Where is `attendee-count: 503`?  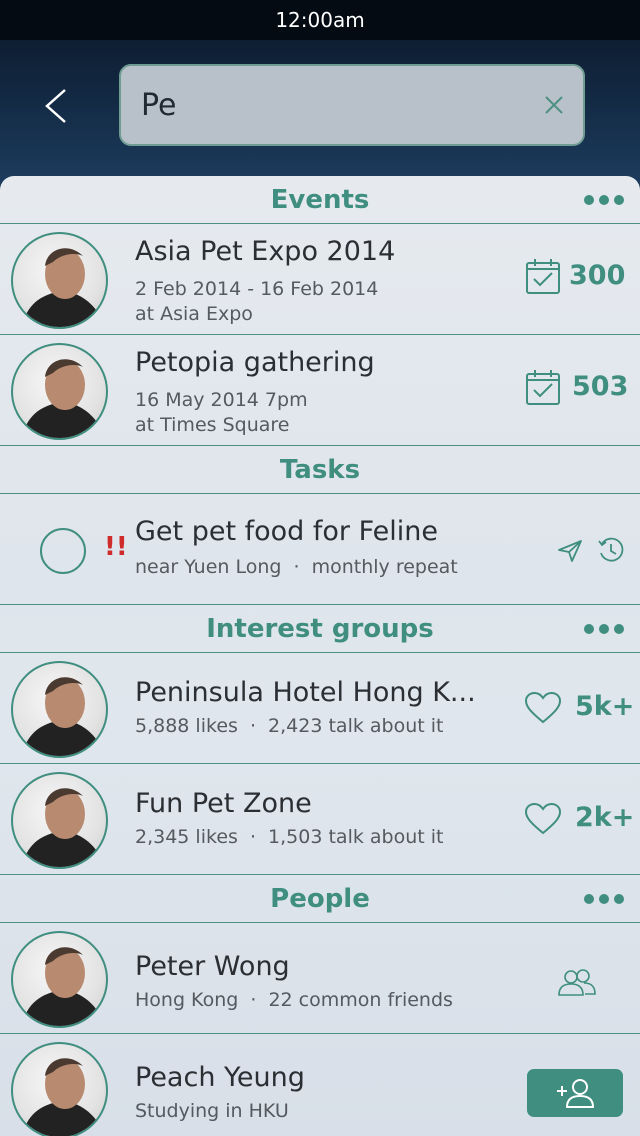
attendee-count: 503 is located at coordinates (600, 386).